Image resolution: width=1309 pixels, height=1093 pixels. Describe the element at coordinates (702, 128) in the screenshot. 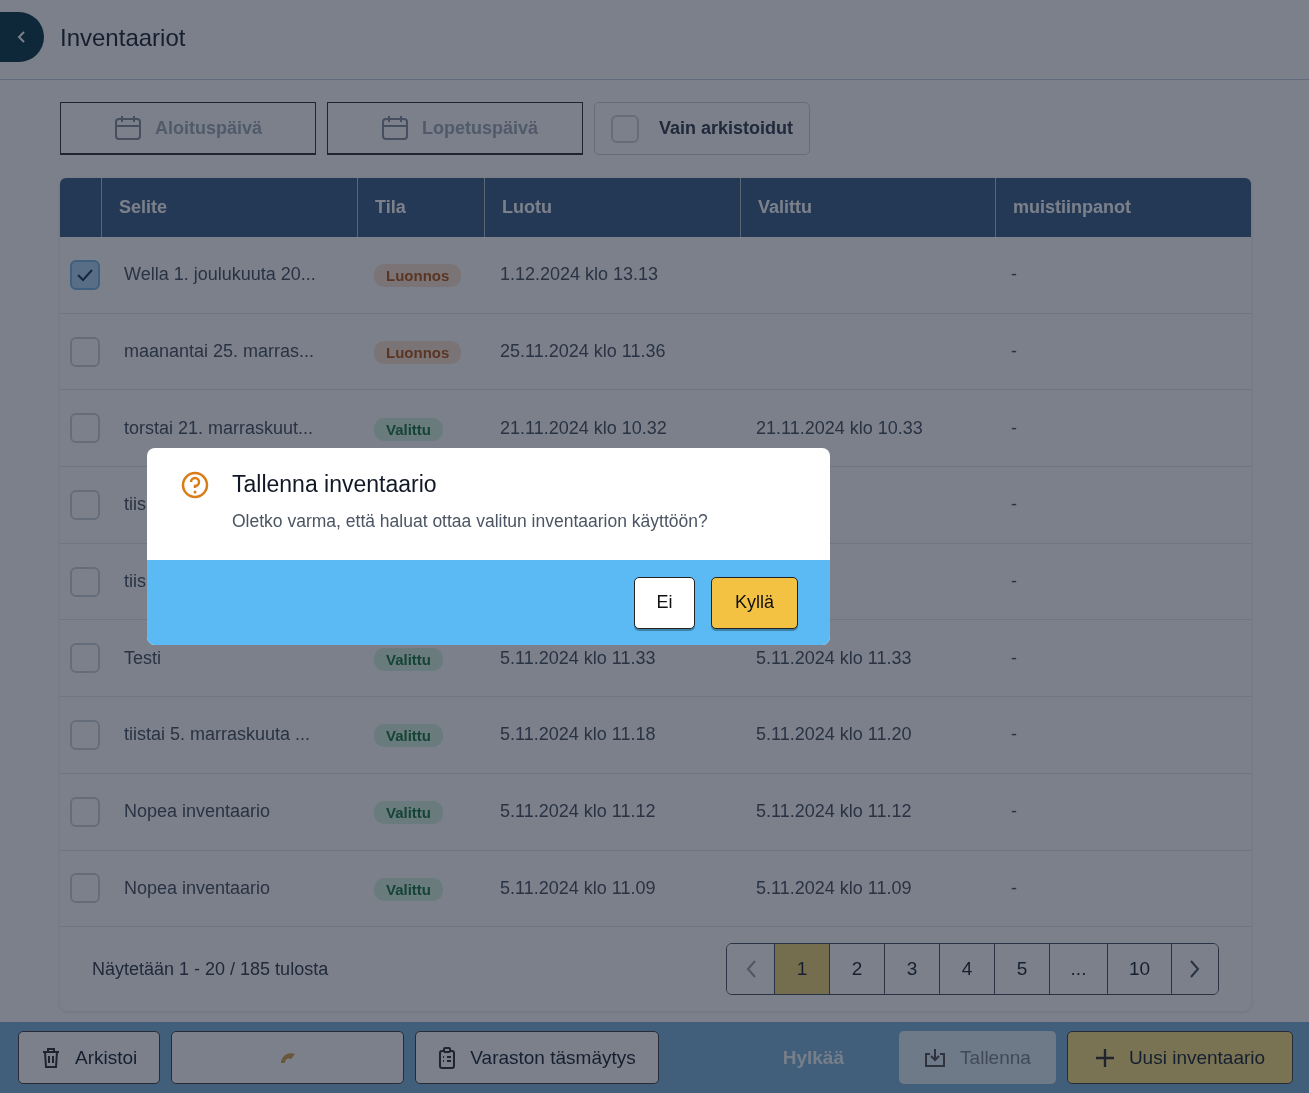

I see `archived-only-toggle: Vain arkistoidut` at that location.